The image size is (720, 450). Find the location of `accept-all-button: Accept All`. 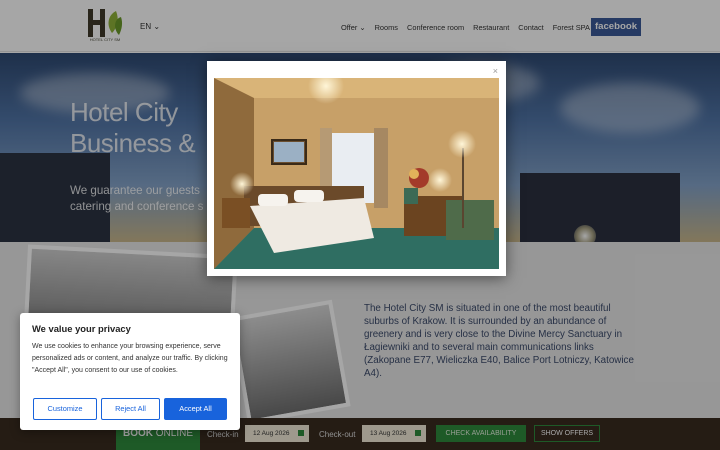

accept-all-button: Accept All is located at coordinates (195, 409).